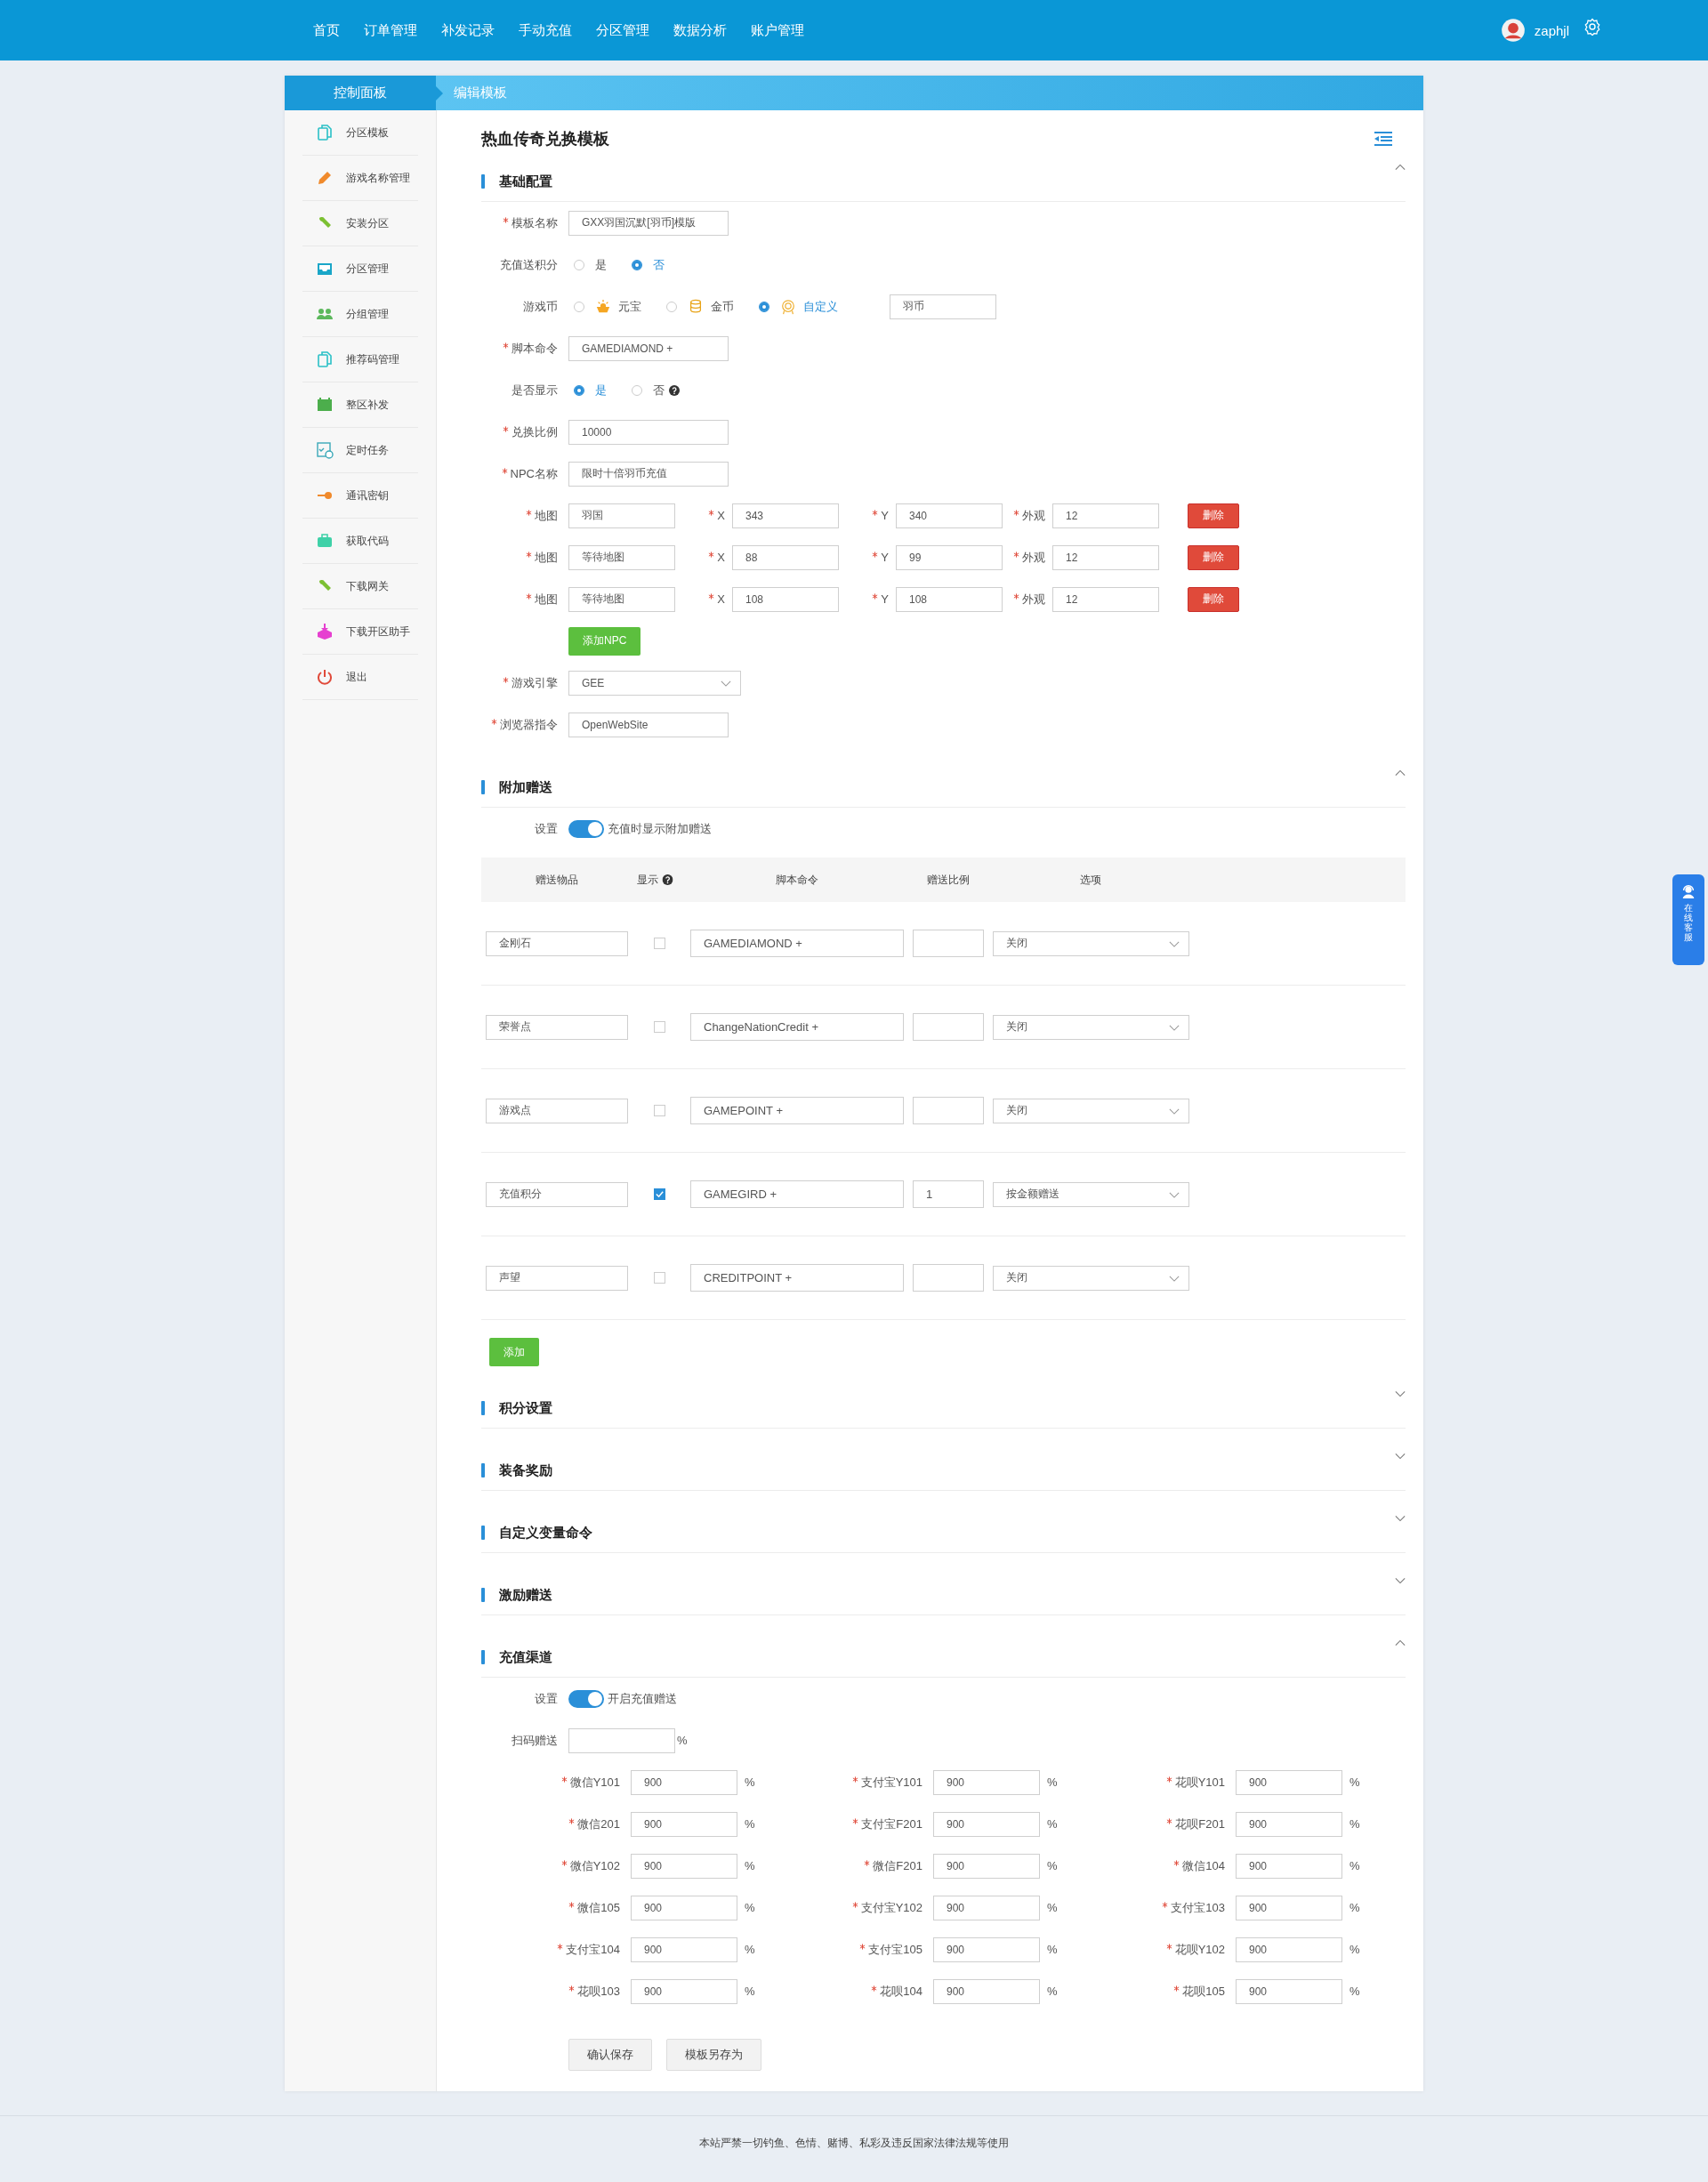 The width and height of the screenshot is (1708, 2182). What do you see at coordinates (360, 133) in the screenshot?
I see `sidebar-item: 分区模板` at bounding box center [360, 133].